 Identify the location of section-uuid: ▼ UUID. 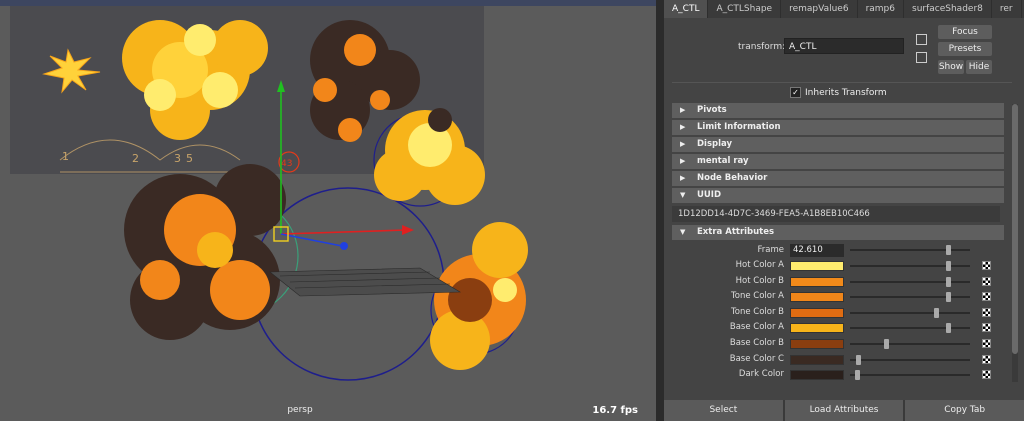
(838, 195).